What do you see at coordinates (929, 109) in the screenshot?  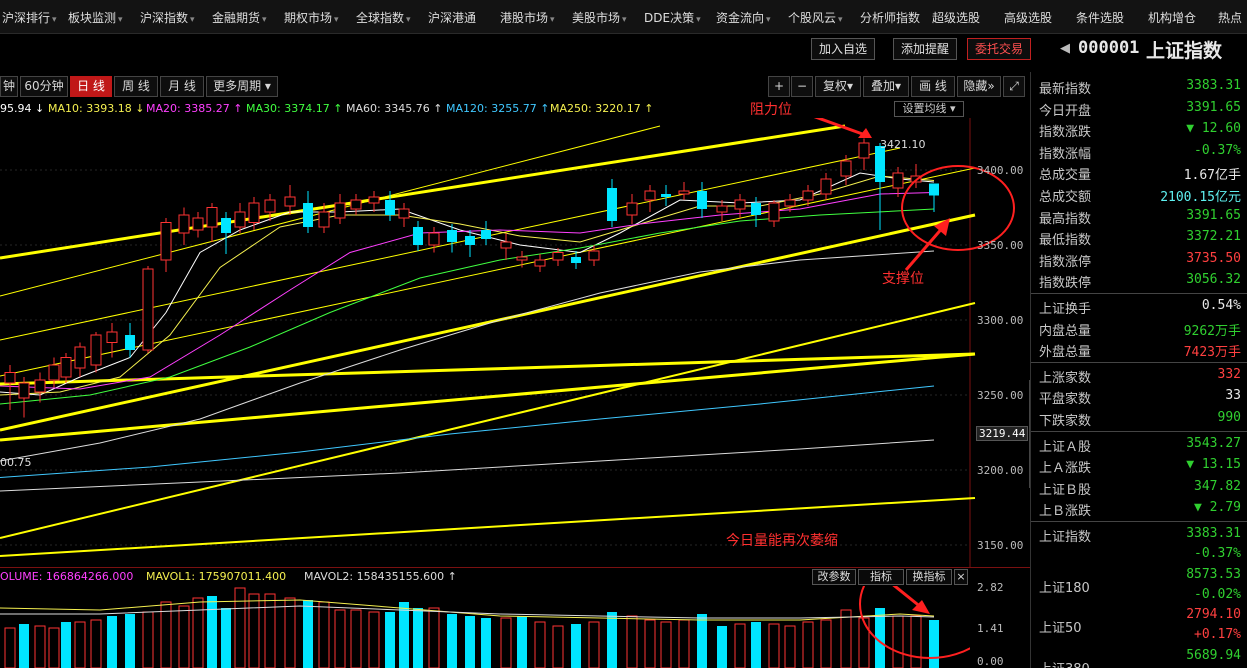 I see `set-ma-button: 设置均线 ▾` at bounding box center [929, 109].